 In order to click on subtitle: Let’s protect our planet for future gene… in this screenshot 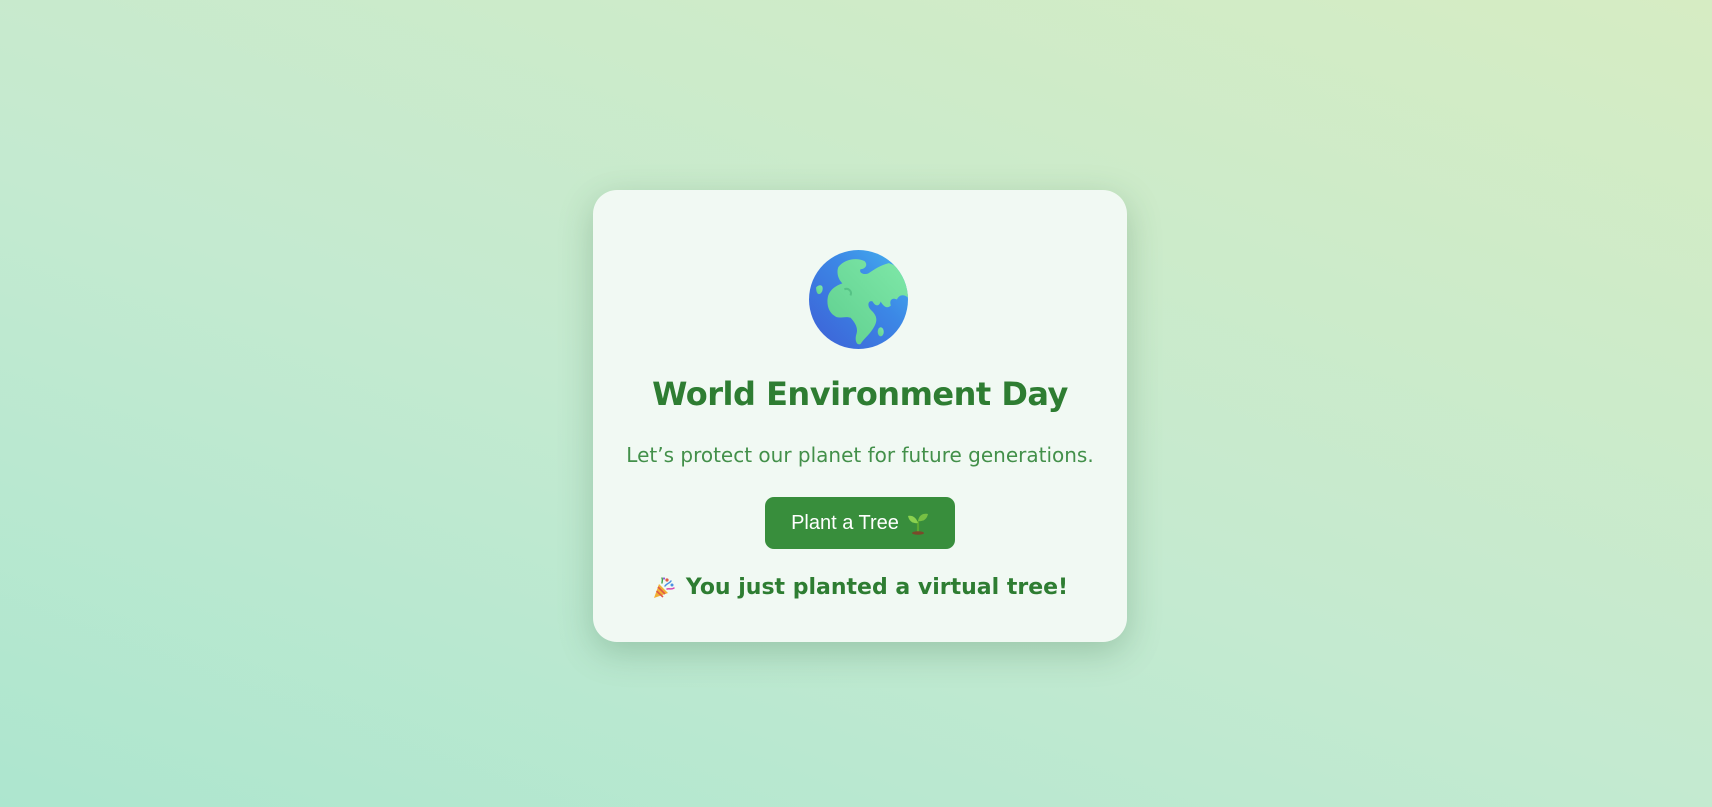, I will do `click(860, 455)`.